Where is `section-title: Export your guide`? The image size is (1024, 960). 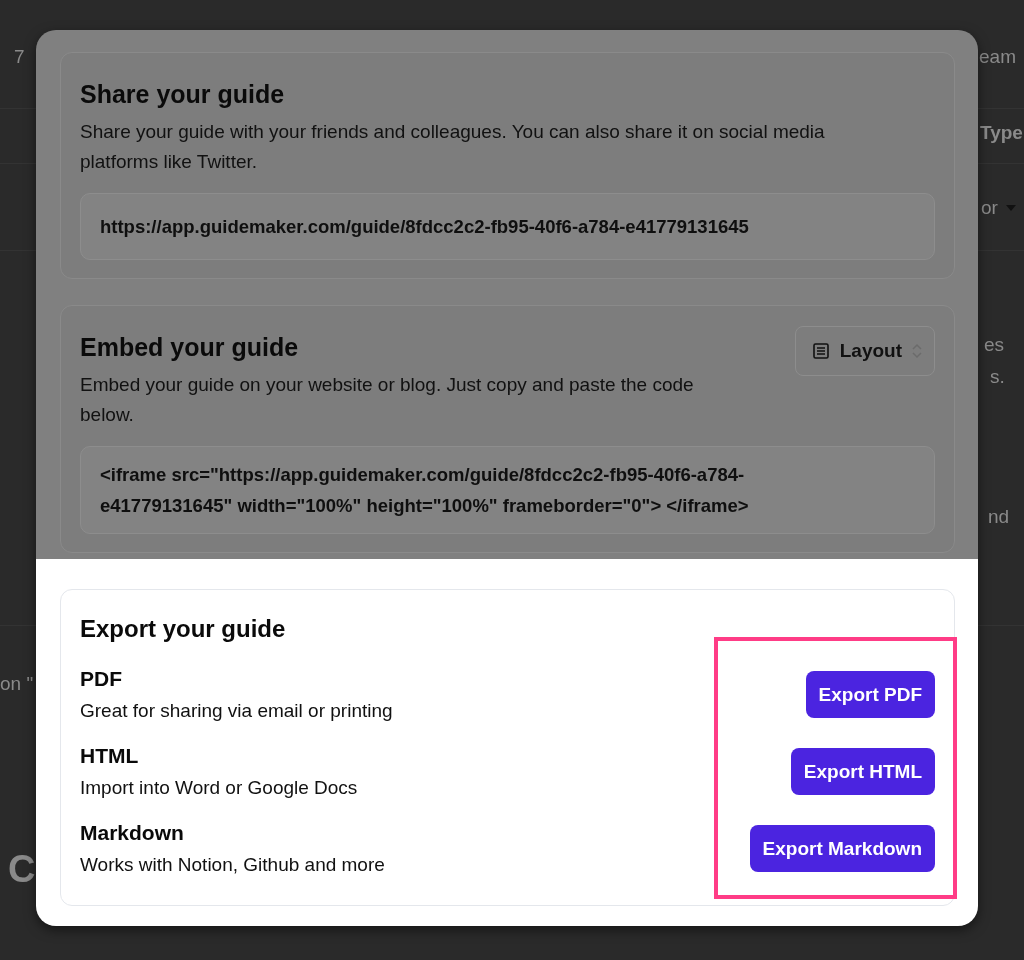
section-title: Export your guide is located at coordinates (183, 629).